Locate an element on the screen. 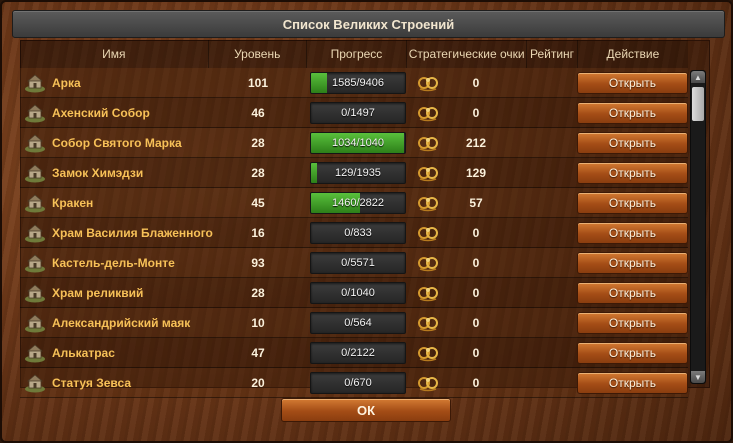 This screenshot has width=733, height=443. progress-bar: 0/1040 is located at coordinates (358, 292).